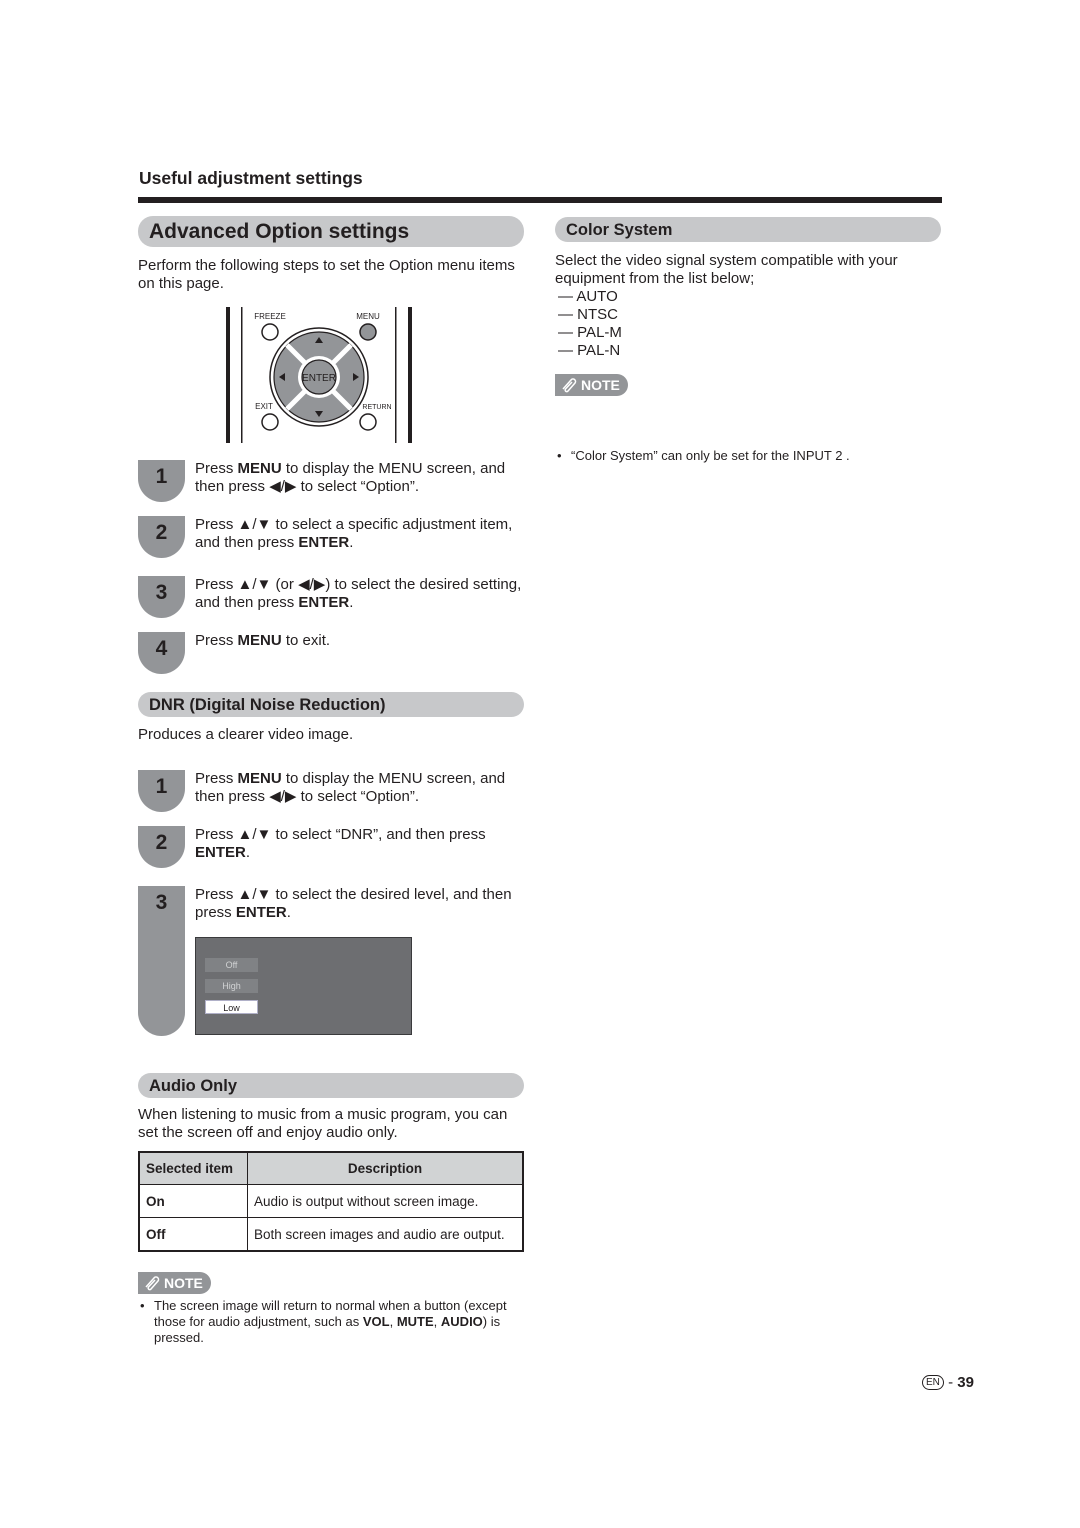 The height and width of the screenshot is (1528, 1080). I want to click on step-number: 4, so click(161, 648).